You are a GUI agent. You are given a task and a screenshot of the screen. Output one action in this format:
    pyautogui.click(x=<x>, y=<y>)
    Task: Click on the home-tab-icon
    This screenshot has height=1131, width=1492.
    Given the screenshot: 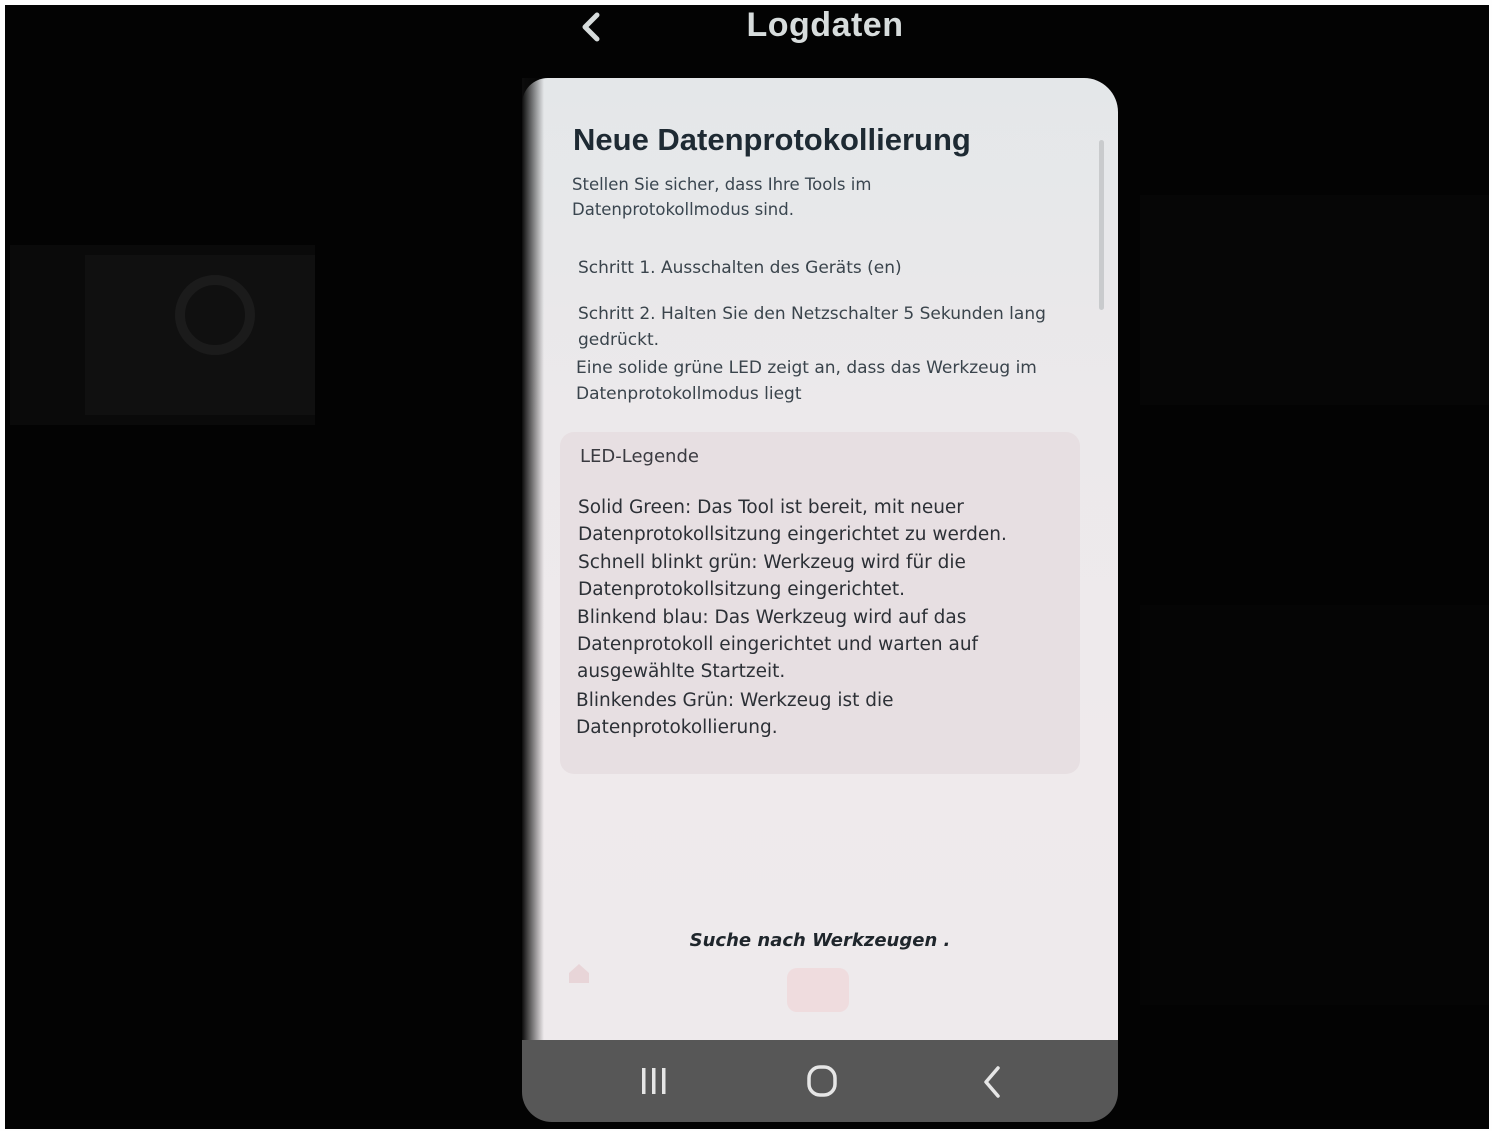 What is the action you would take?
    pyautogui.click(x=579, y=973)
    